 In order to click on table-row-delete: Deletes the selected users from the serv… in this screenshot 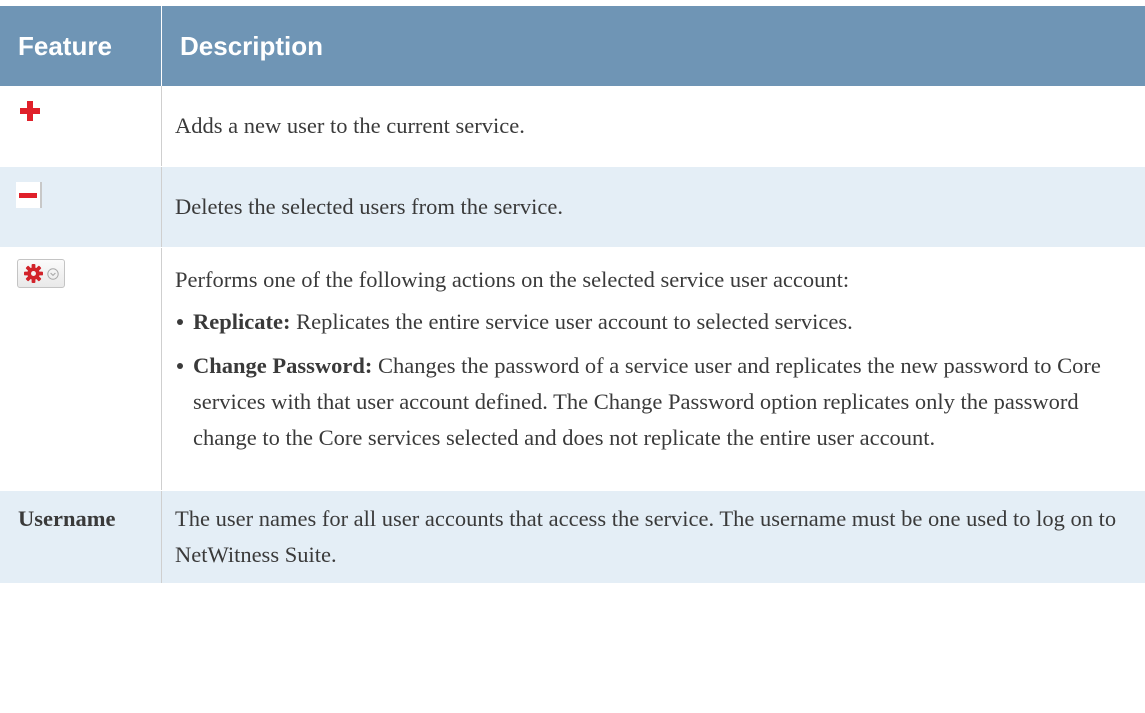, I will do `click(572, 207)`.